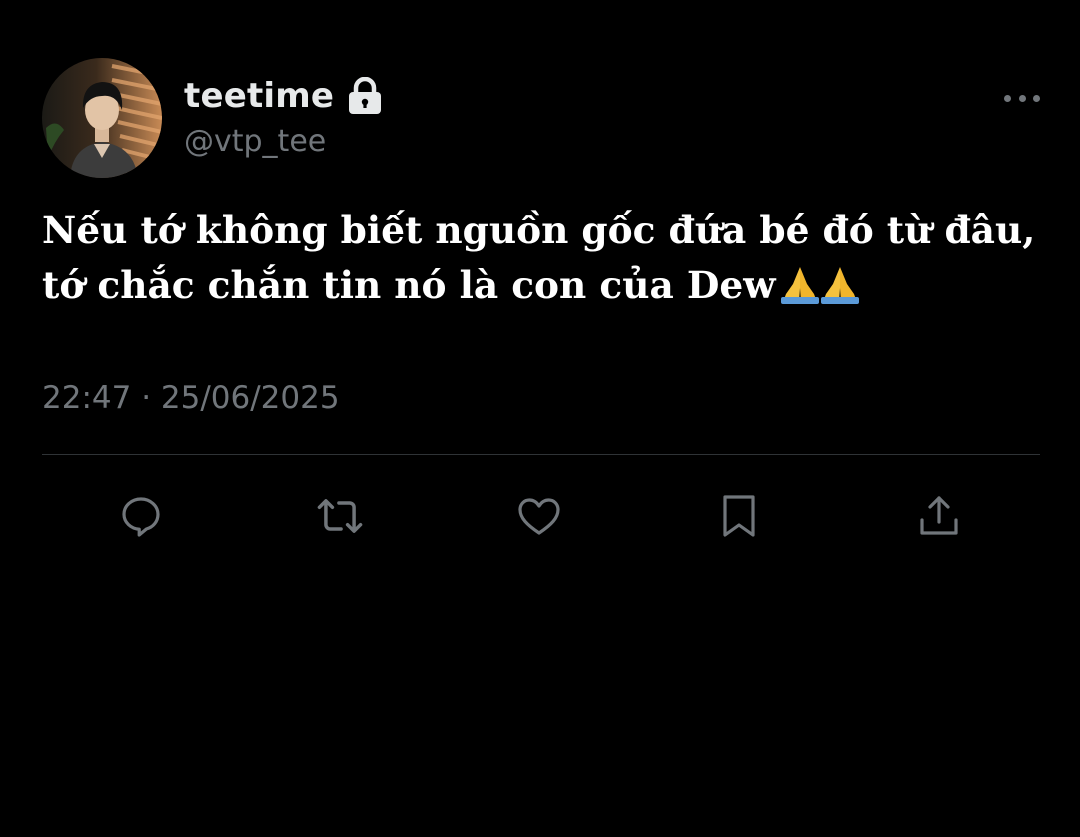 The image size is (1080, 837). I want to click on bookmark-icon, so click(739, 516).